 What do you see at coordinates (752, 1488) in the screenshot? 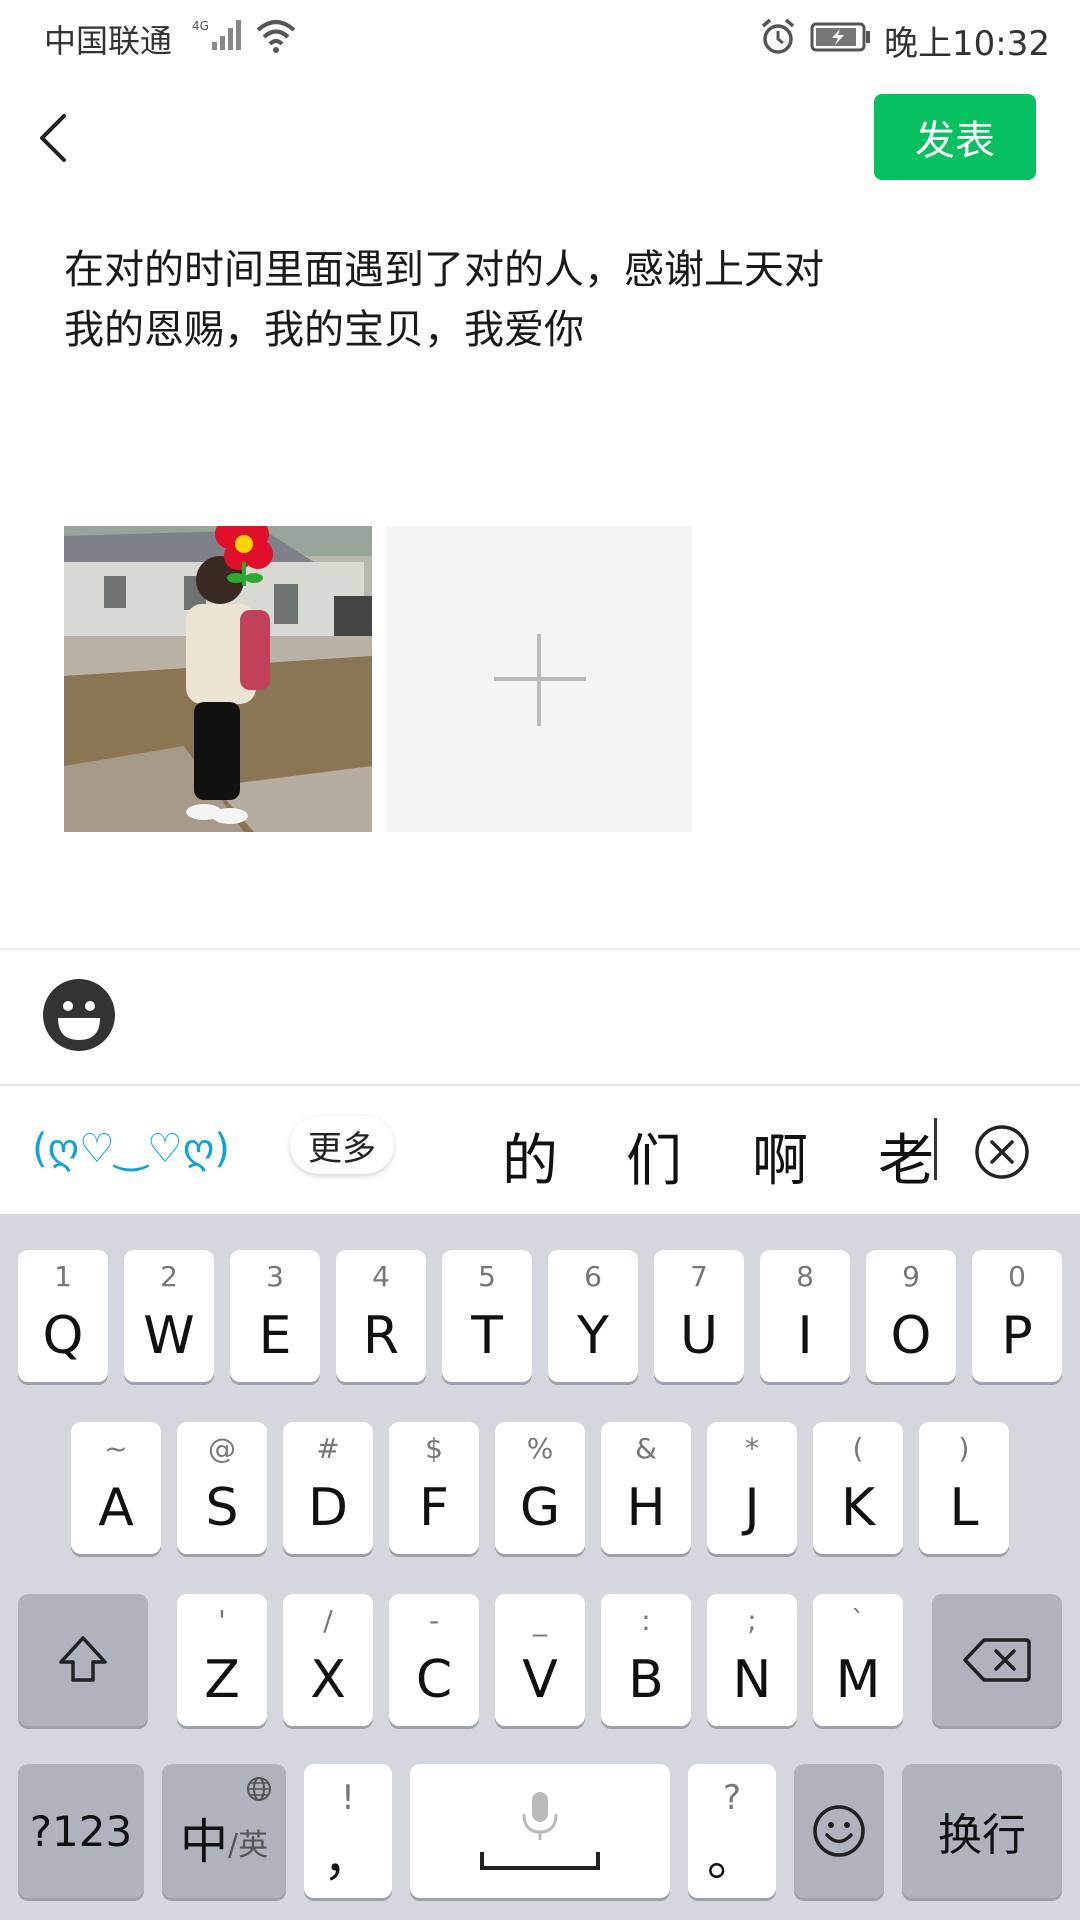
I see `key-j: * J` at bounding box center [752, 1488].